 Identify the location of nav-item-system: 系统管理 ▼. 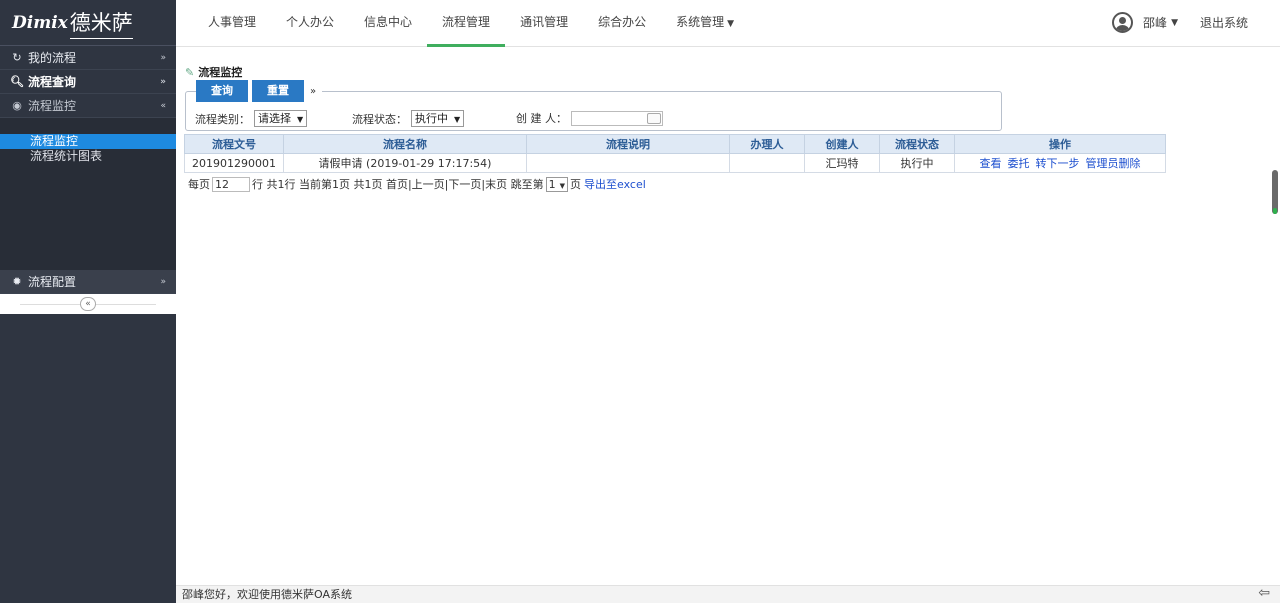
(705, 23).